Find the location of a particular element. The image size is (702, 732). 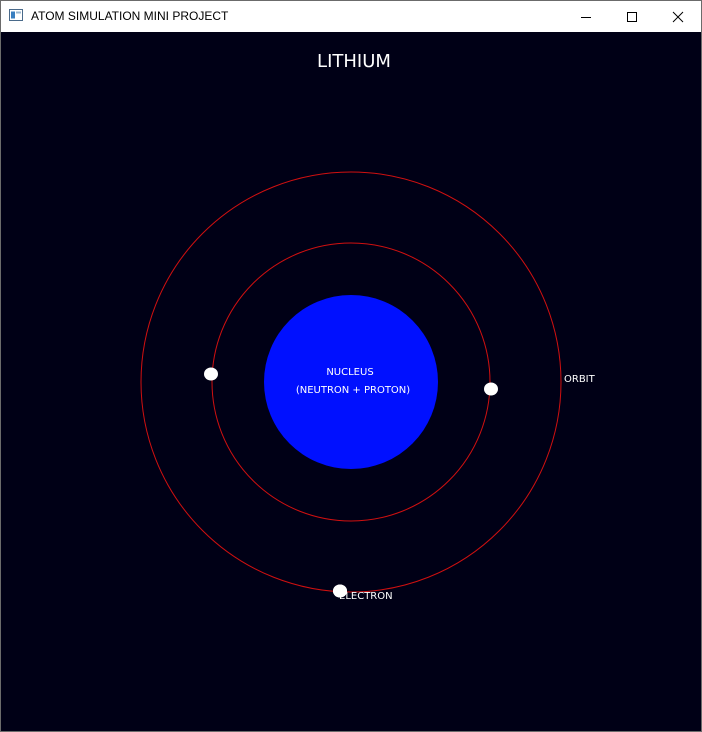

minimize-button is located at coordinates (586, 16).